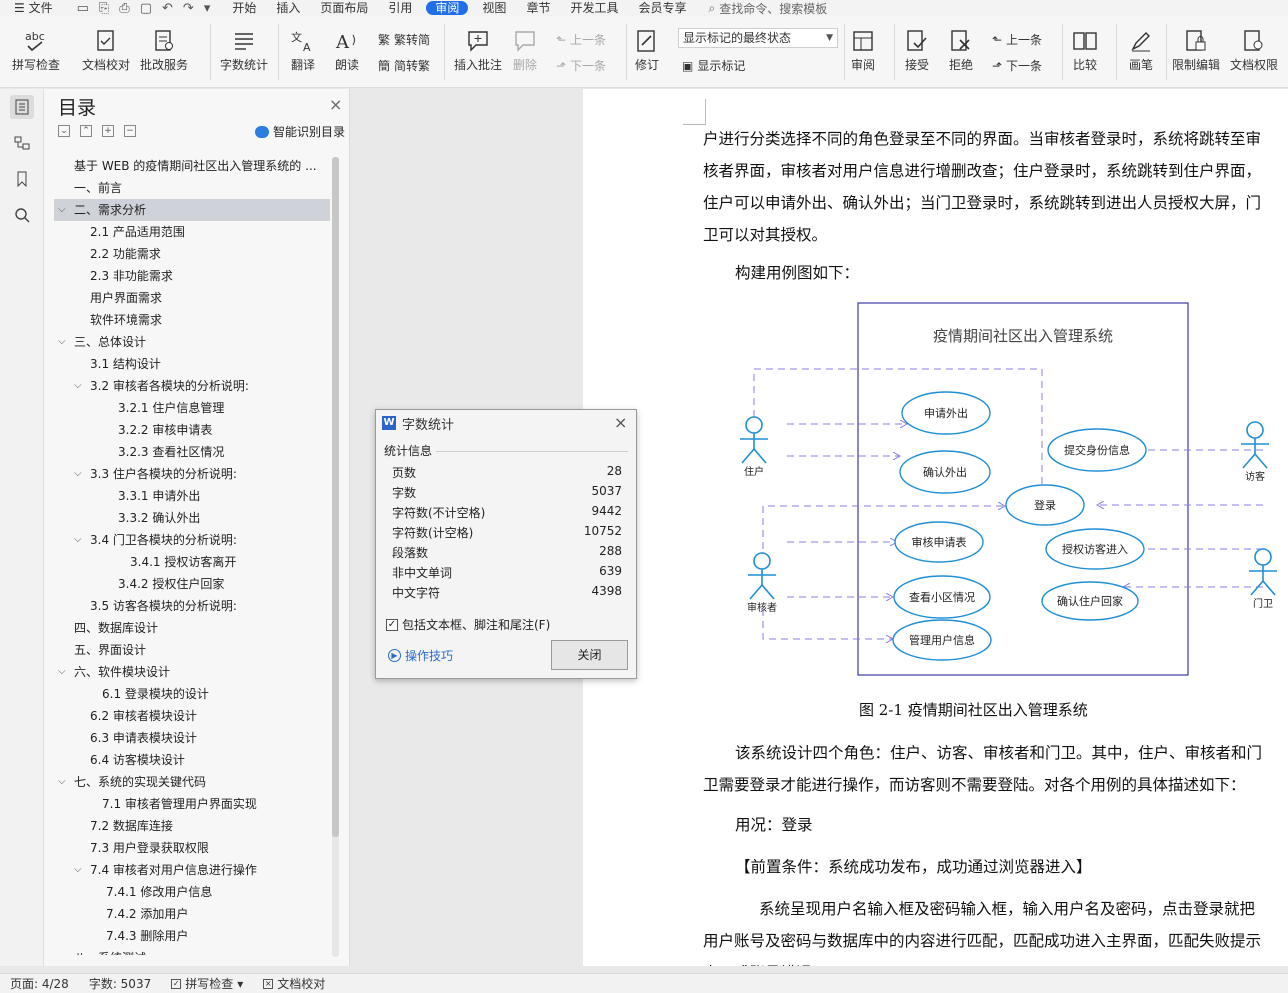 The height and width of the screenshot is (993, 1288). I want to click on toc-item: 7.2 数据库连接, so click(192, 826).